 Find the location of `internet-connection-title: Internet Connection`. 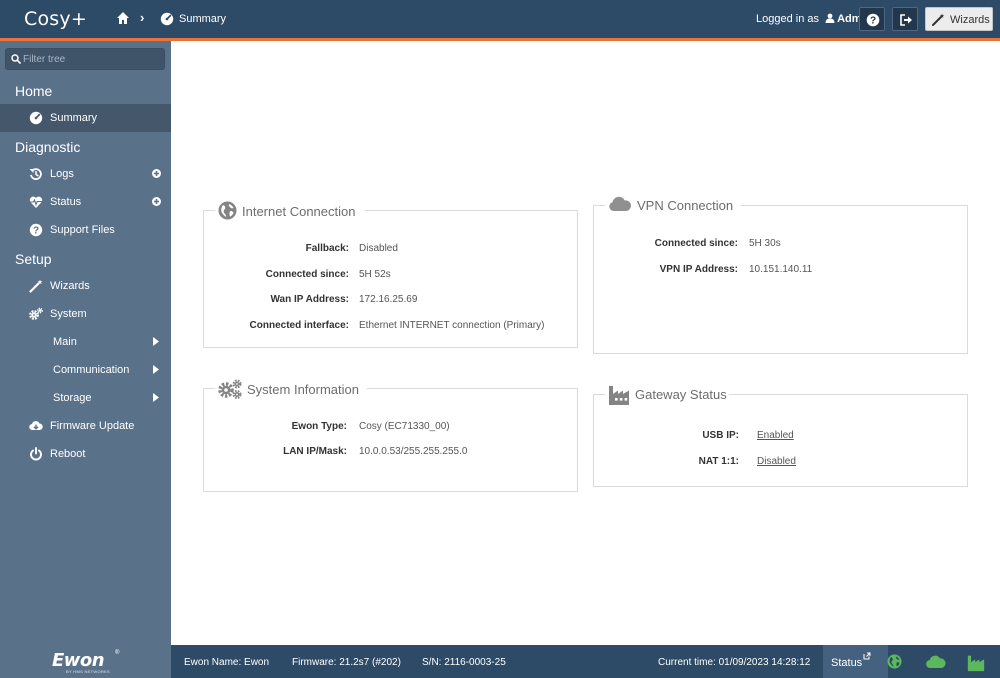

internet-connection-title: Internet Connection is located at coordinates (299, 211).